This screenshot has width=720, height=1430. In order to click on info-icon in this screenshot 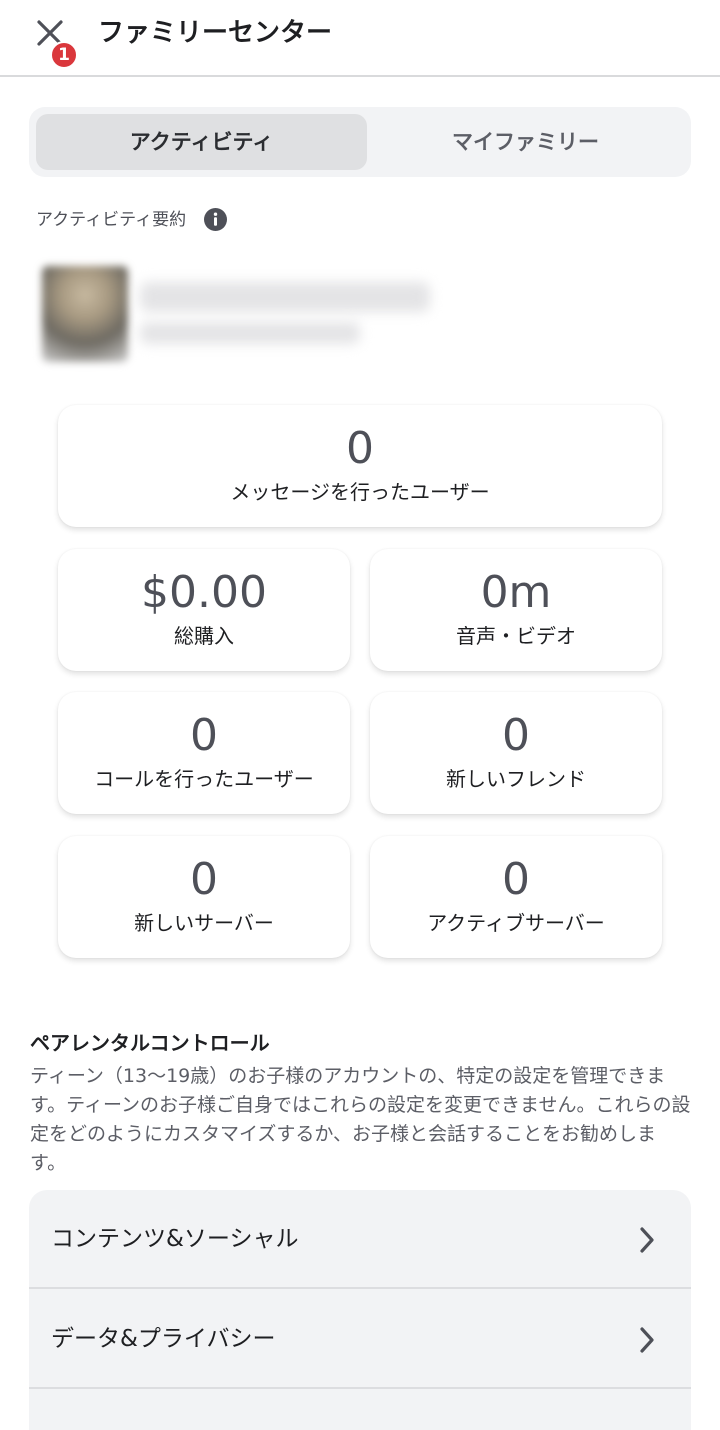, I will do `click(215, 219)`.